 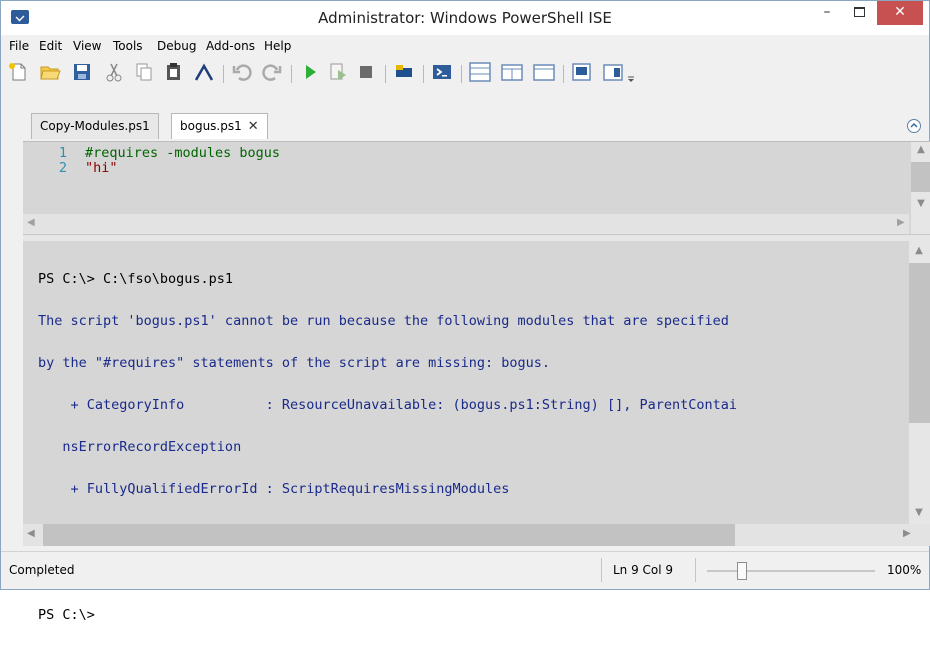 What do you see at coordinates (512, 72) in the screenshot?
I see `show-script-pane-right-icon` at bounding box center [512, 72].